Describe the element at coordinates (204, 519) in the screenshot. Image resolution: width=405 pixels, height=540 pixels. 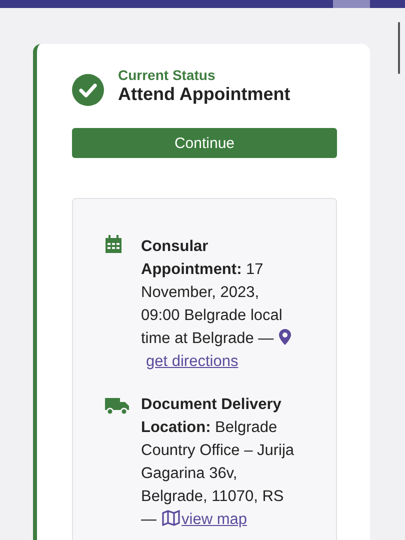
I see `detail-link: view map` at that location.